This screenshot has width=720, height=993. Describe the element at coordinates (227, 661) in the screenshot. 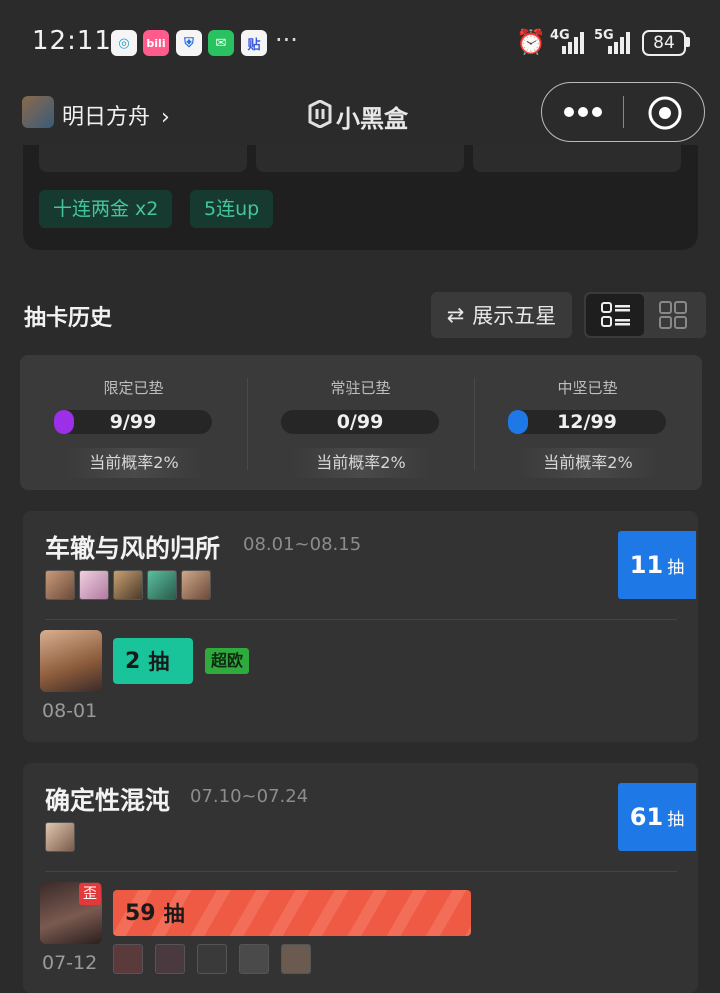

I see `luck-tag: 超欧` at that location.